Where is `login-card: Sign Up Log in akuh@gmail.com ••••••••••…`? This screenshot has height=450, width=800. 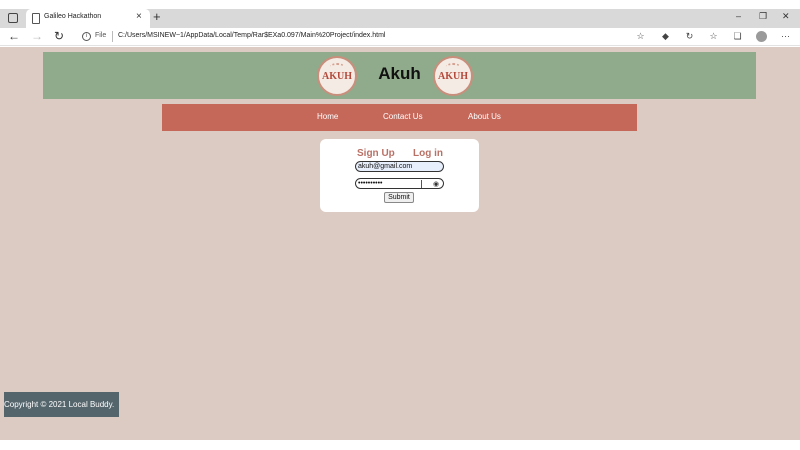 login-card: Sign Up Log in akuh@gmail.com ••••••••••… is located at coordinates (399, 175).